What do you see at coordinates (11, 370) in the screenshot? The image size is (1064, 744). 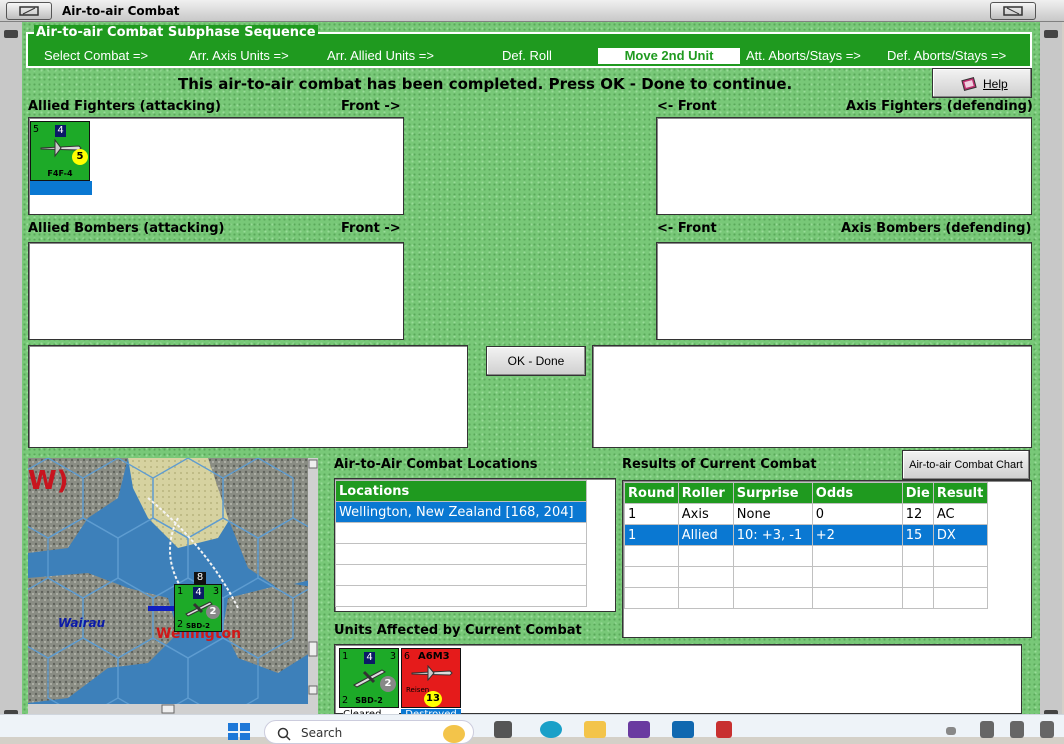 I see `window-frame-left` at bounding box center [11, 370].